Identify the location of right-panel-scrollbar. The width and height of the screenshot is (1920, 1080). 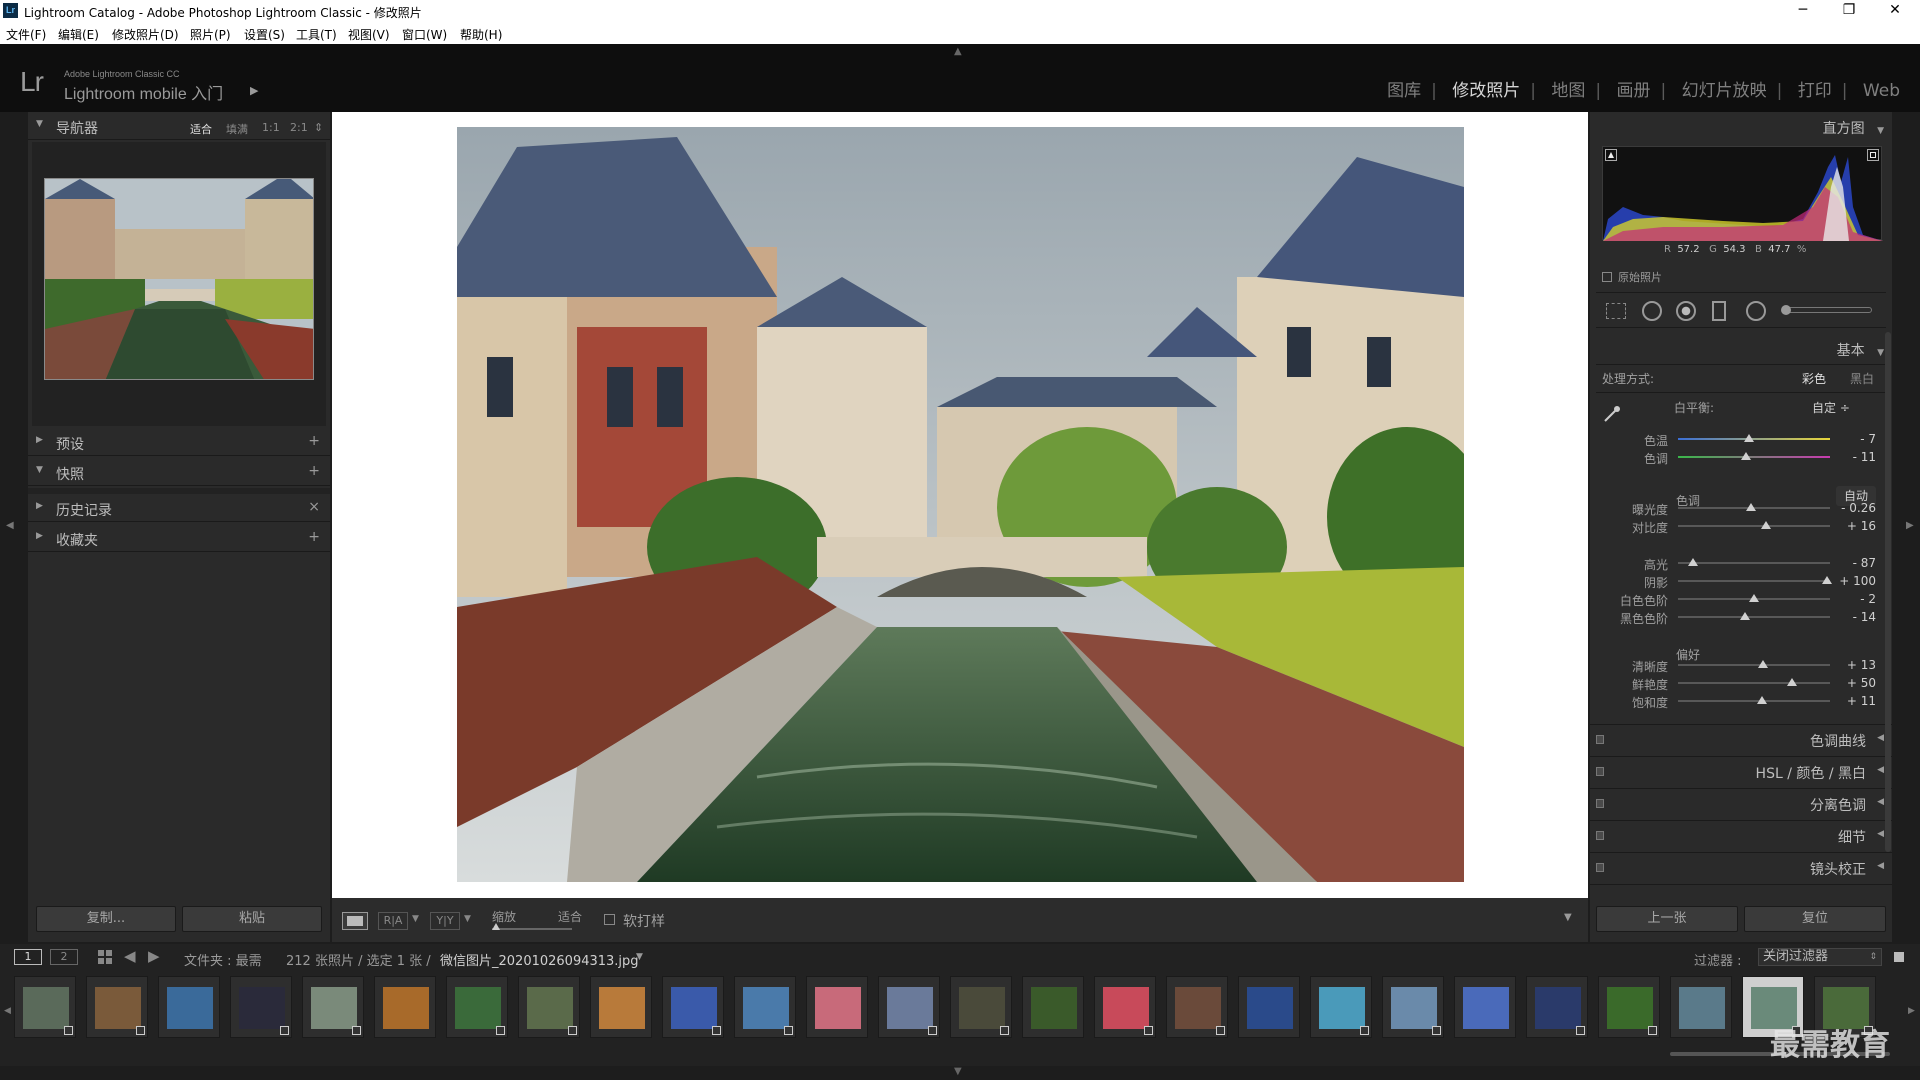
(1888, 592).